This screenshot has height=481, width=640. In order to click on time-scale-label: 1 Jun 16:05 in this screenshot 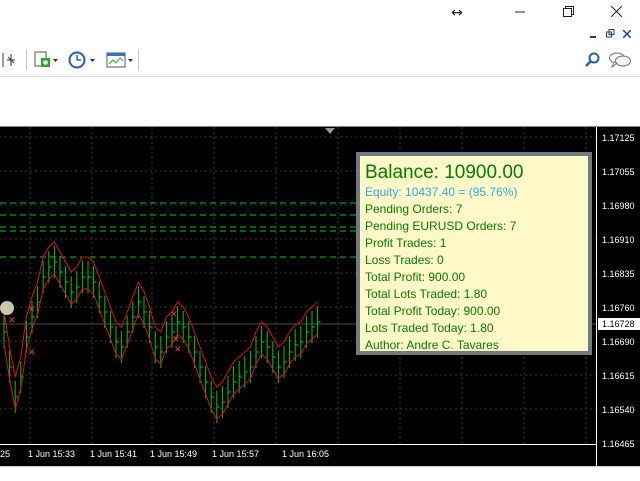, I will do `click(306, 454)`.